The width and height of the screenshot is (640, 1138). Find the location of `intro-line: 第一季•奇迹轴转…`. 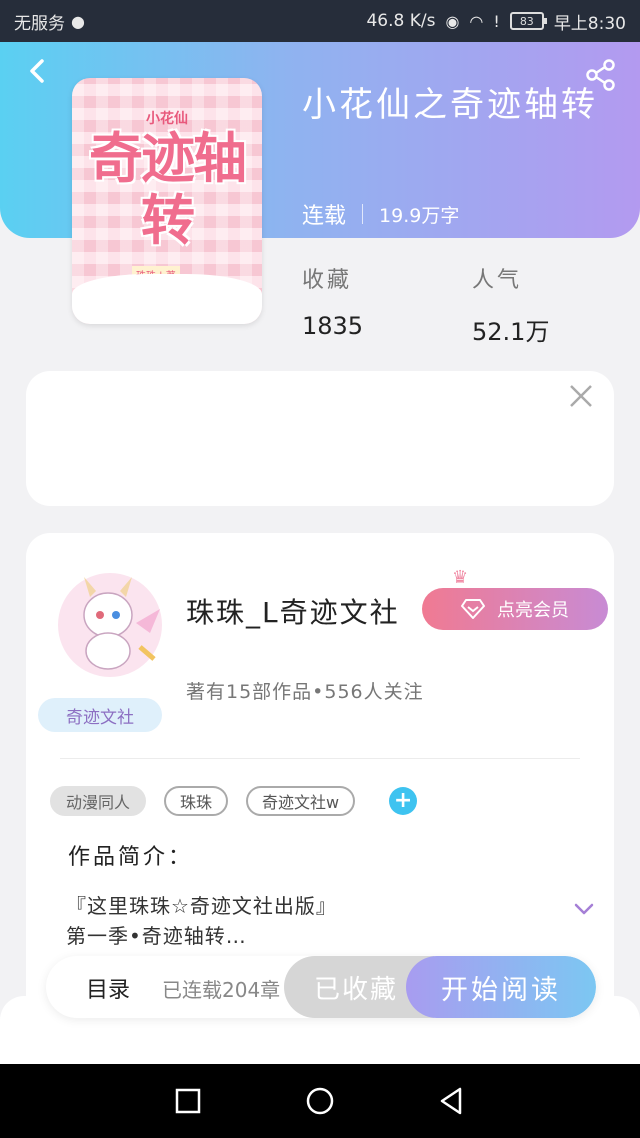

intro-line: 第一季•奇迹轴转… is located at coordinates (156, 936).